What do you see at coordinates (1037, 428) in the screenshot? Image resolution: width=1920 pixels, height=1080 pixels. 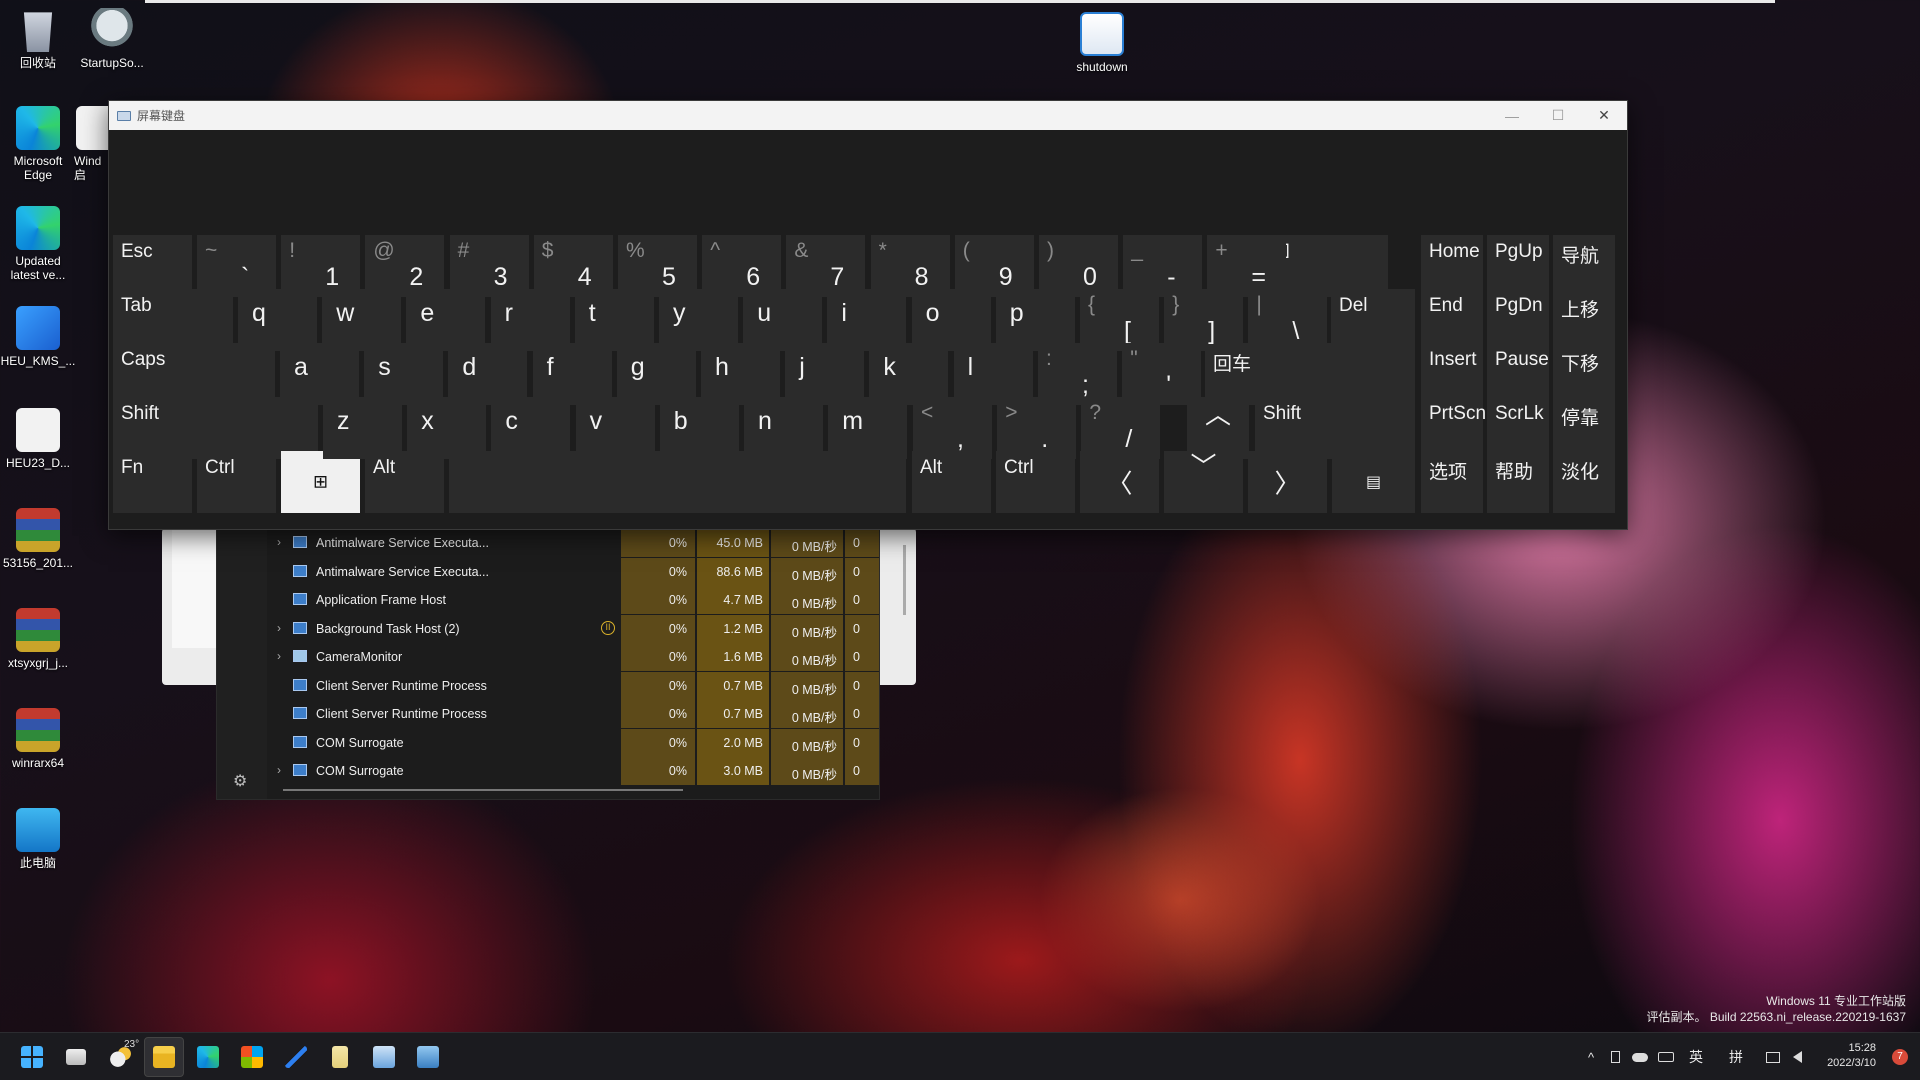 I see `key-row4-sym-1: >.` at bounding box center [1037, 428].